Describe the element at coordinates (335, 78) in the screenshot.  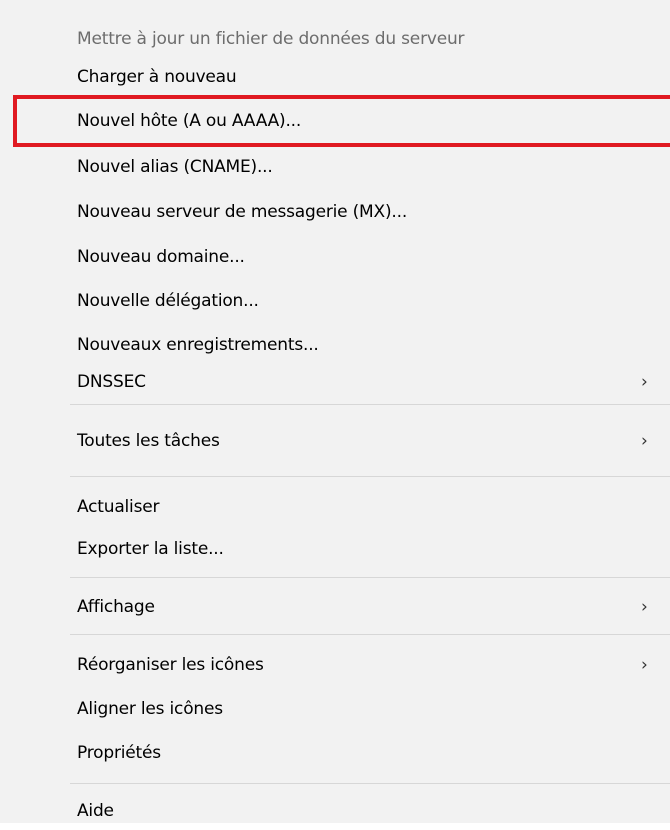
I see `menu-item-reload: Charger à nouveau` at that location.